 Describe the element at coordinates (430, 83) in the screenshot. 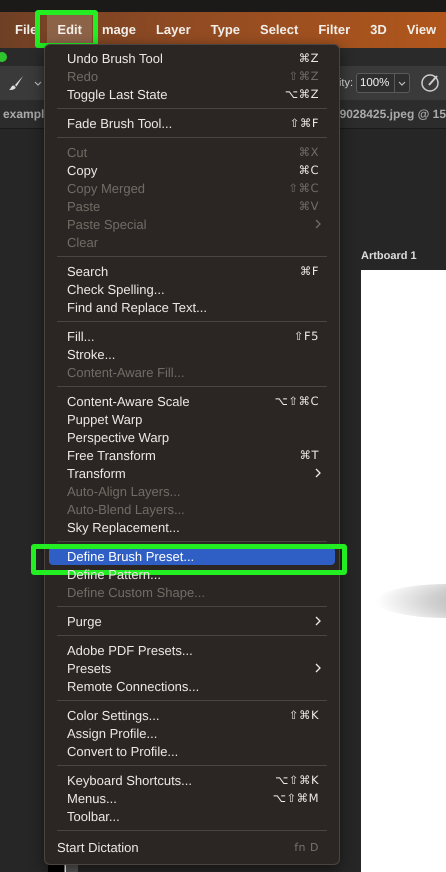

I see `airbrush-icon` at that location.